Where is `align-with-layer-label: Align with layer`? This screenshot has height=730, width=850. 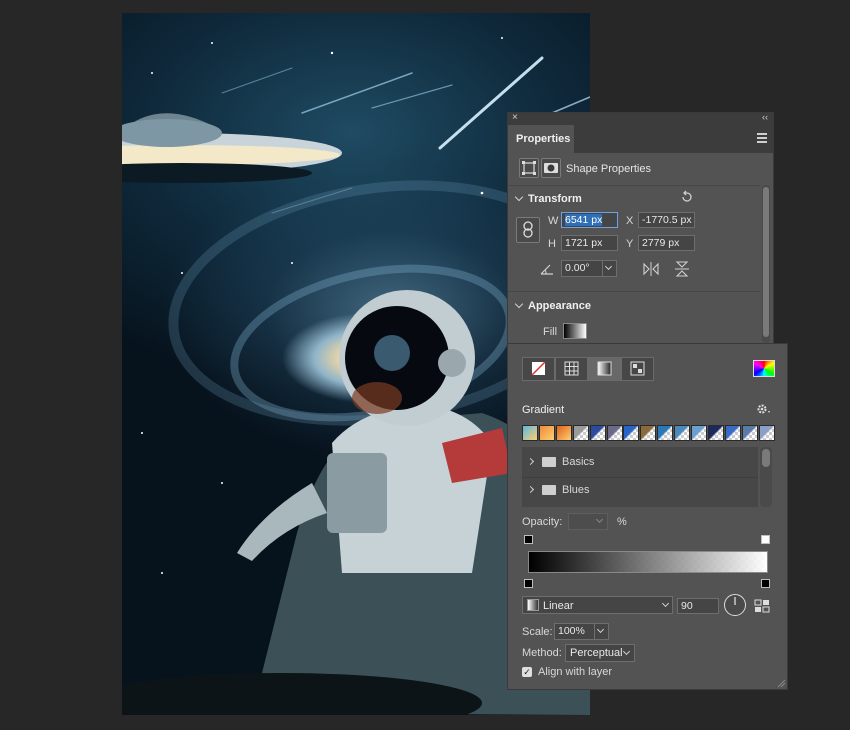 align-with-layer-label: Align with layer is located at coordinates (575, 672).